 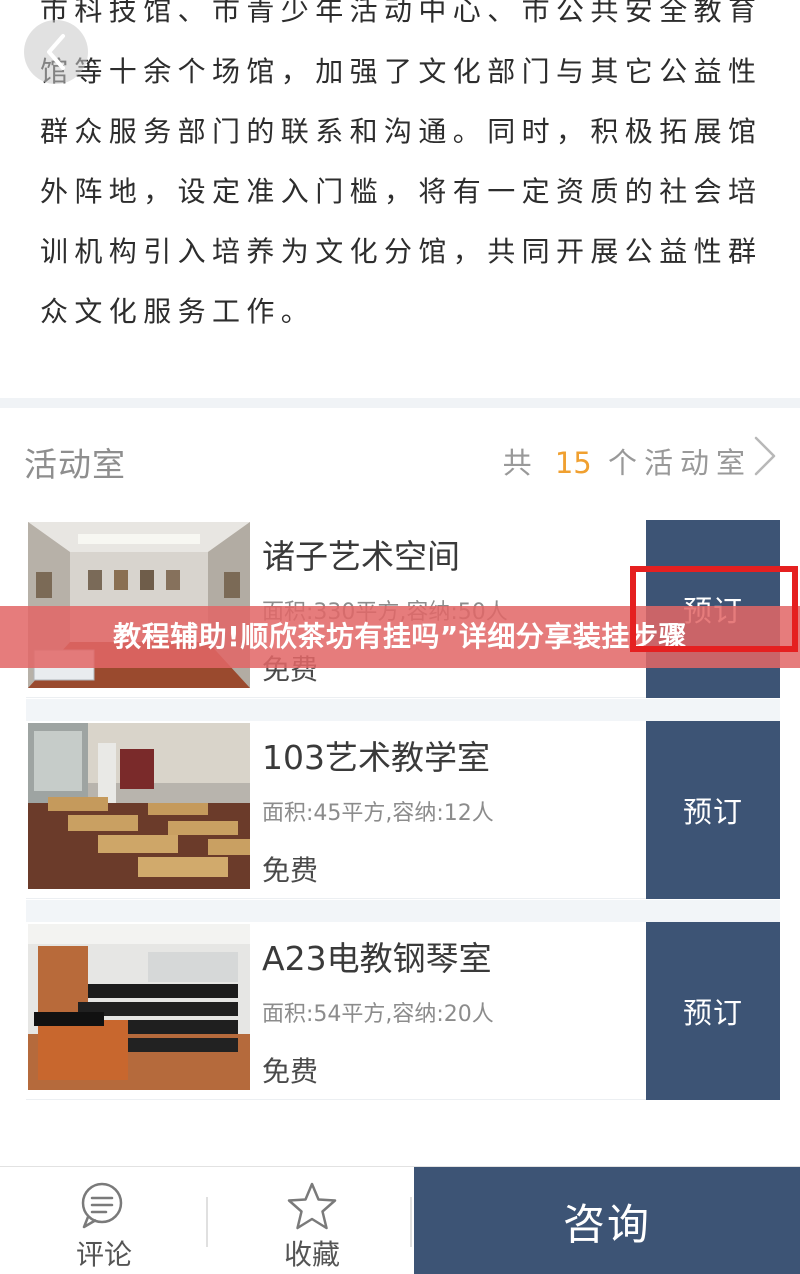 What do you see at coordinates (714, 609) in the screenshot?
I see `highlight-box` at bounding box center [714, 609].